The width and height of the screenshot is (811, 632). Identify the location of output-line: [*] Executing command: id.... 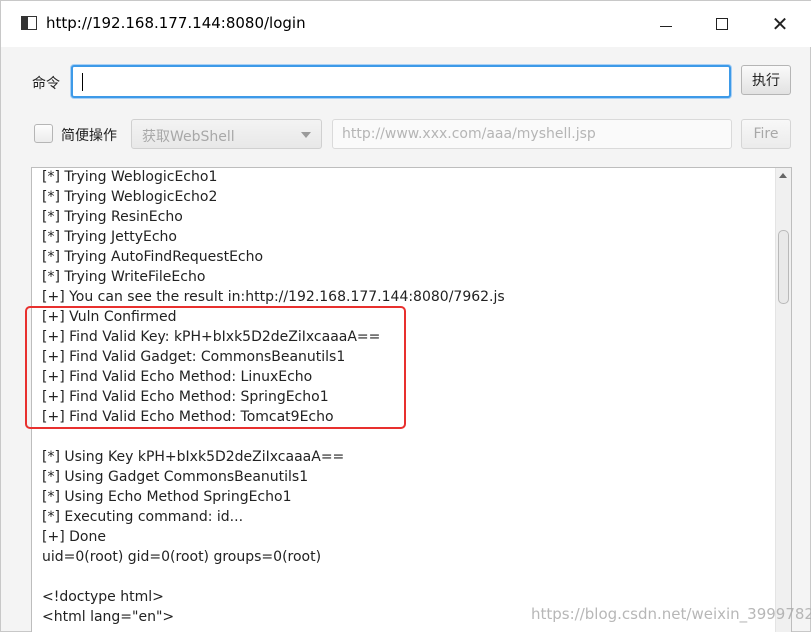
(143, 517).